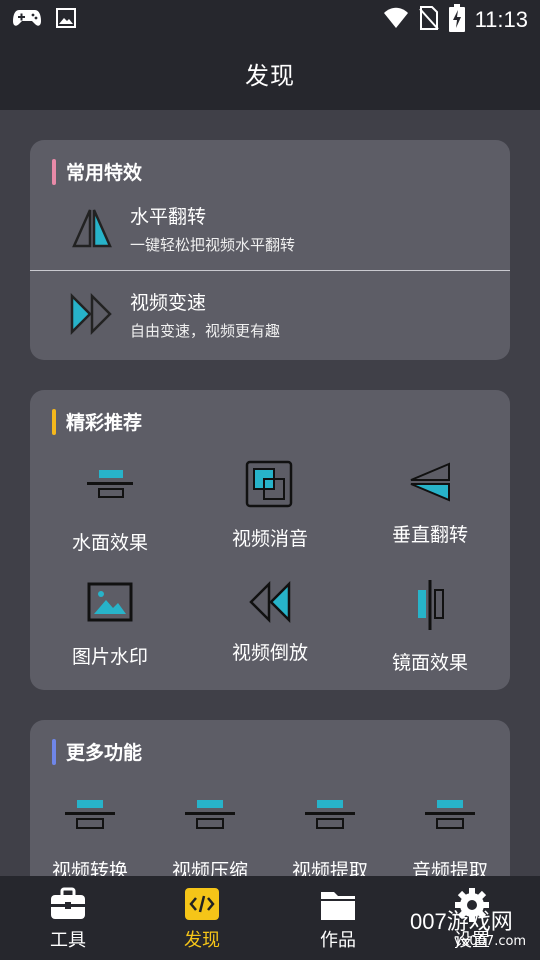  Describe the element at coordinates (461, 921) in the screenshot. I see `watermark-text: 007游戏网` at that location.